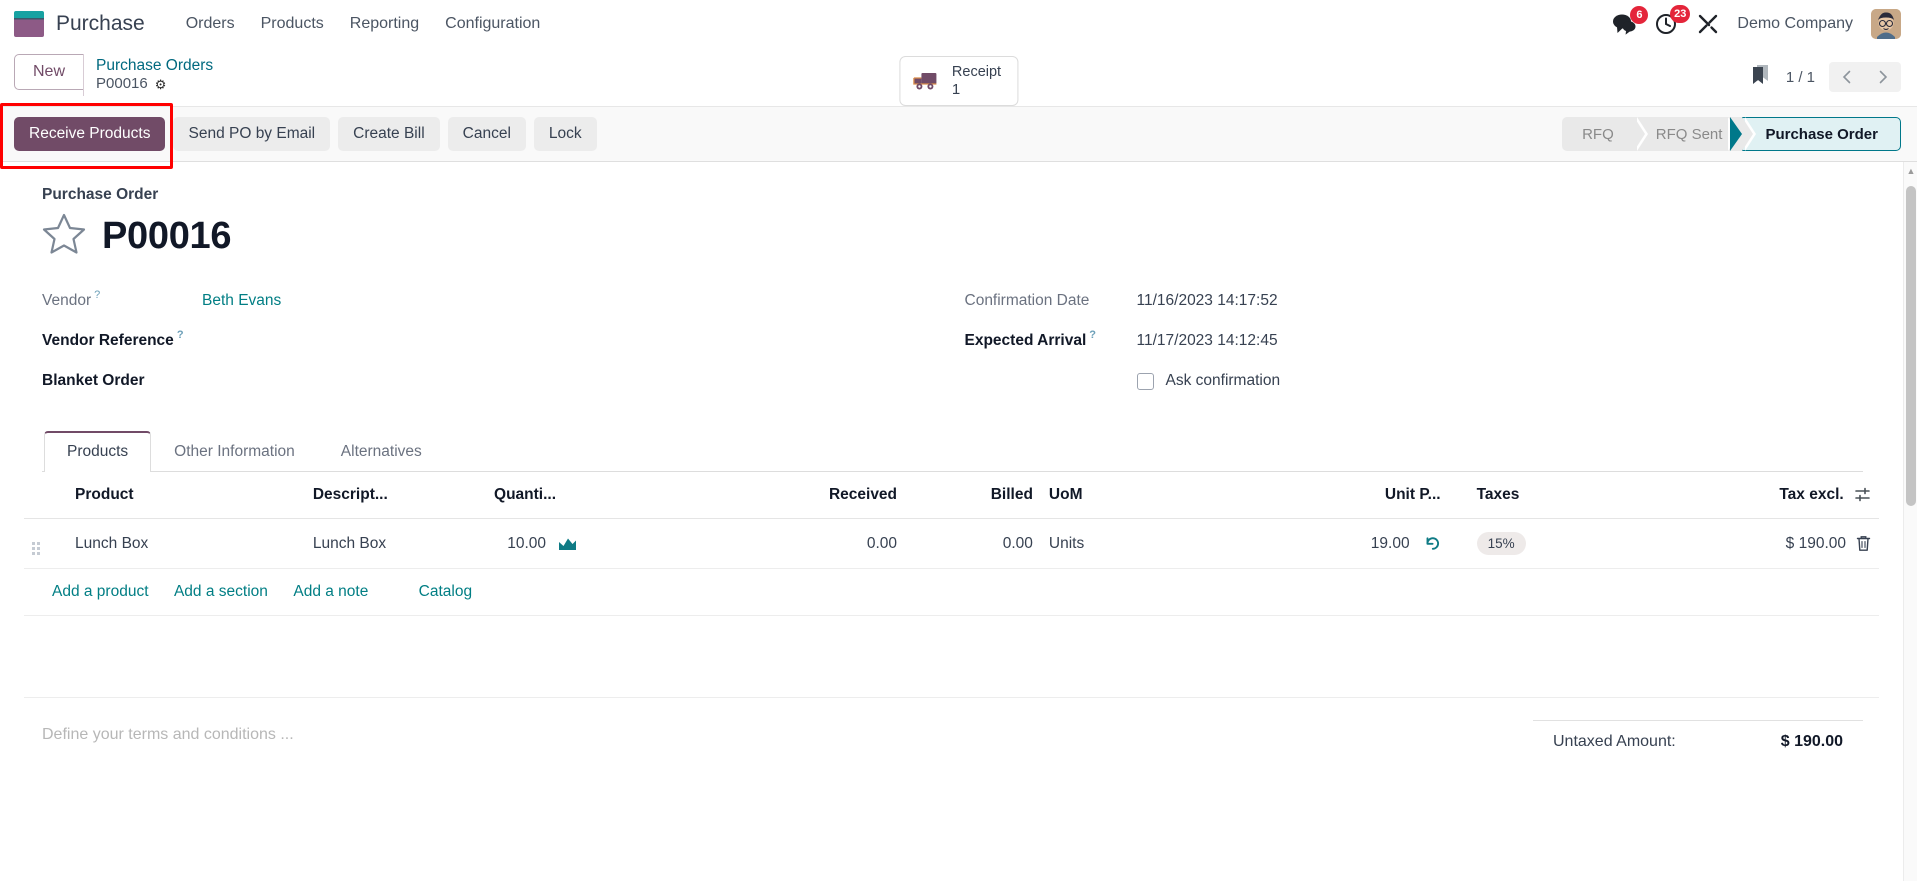 This screenshot has width=1917, height=881. Describe the element at coordinates (1821, 134) in the screenshot. I see `status-step-purchase-order: Purchase Order` at that location.